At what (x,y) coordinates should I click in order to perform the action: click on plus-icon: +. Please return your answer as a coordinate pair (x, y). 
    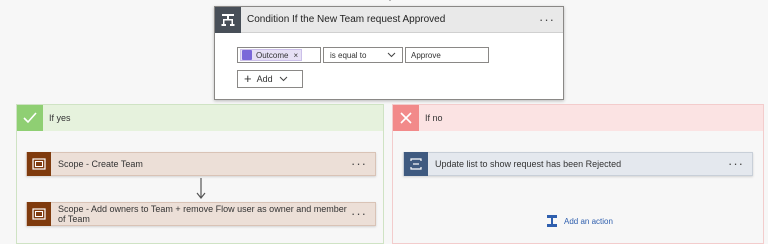
    Looking at the image, I should click on (248, 78).